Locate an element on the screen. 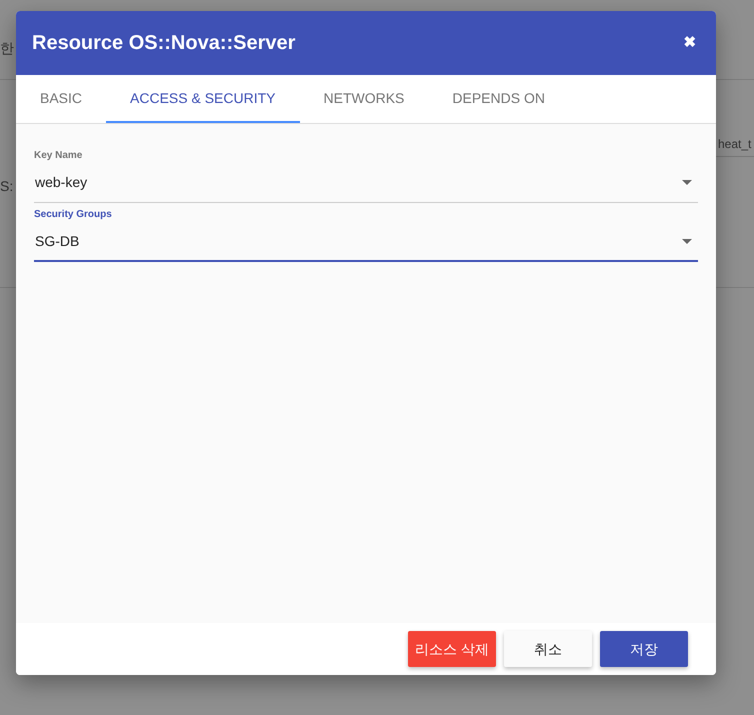  save-button: 저장 is located at coordinates (644, 649).